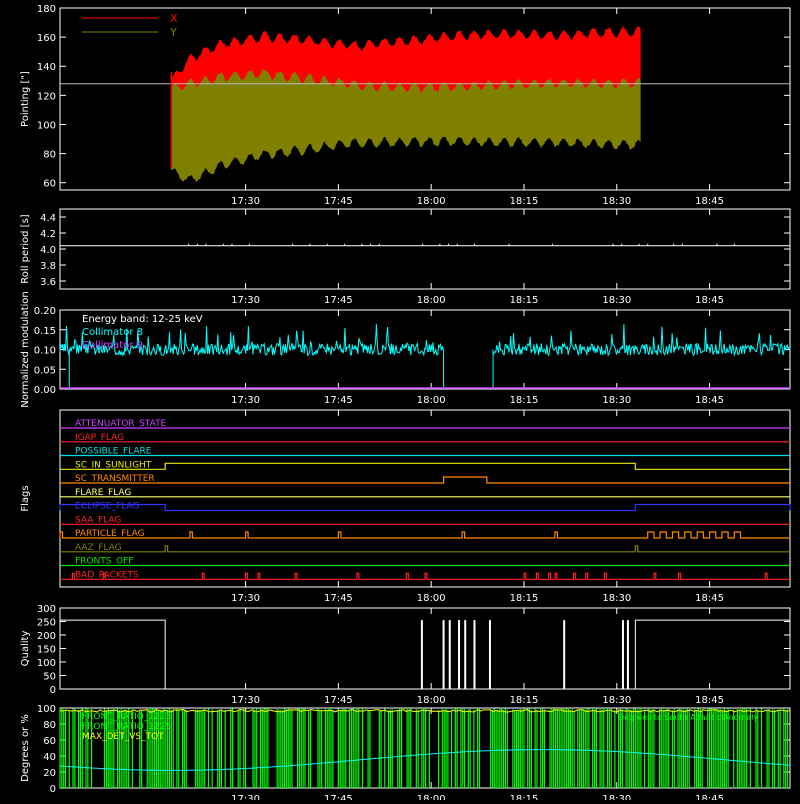 Image resolution: width=800 pixels, height=804 pixels. What do you see at coordinates (45, 351) in the screenshot?
I see `modulation-panel-ytick-label: 0.10` at bounding box center [45, 351].